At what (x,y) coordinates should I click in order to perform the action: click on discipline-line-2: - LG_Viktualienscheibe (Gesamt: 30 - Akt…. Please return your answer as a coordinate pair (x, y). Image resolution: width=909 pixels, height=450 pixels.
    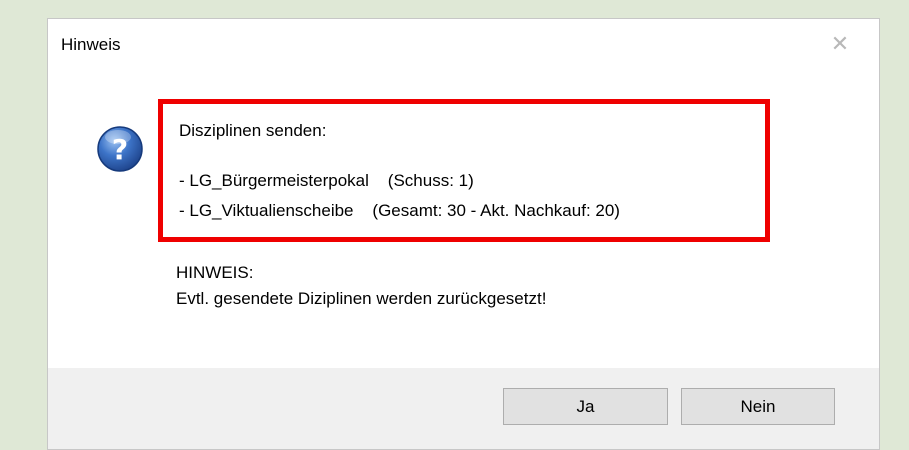
    Looking at the image, I should click on (399, 210).